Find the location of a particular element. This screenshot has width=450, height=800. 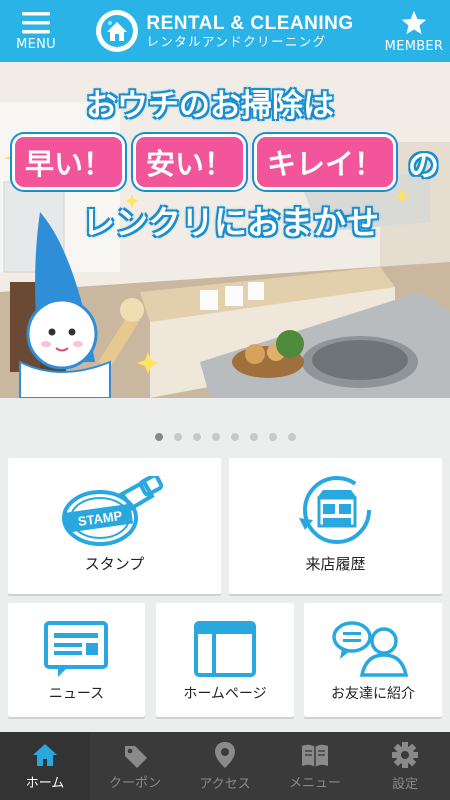

tab-label: クーポン is located at coordinates (134, 783).